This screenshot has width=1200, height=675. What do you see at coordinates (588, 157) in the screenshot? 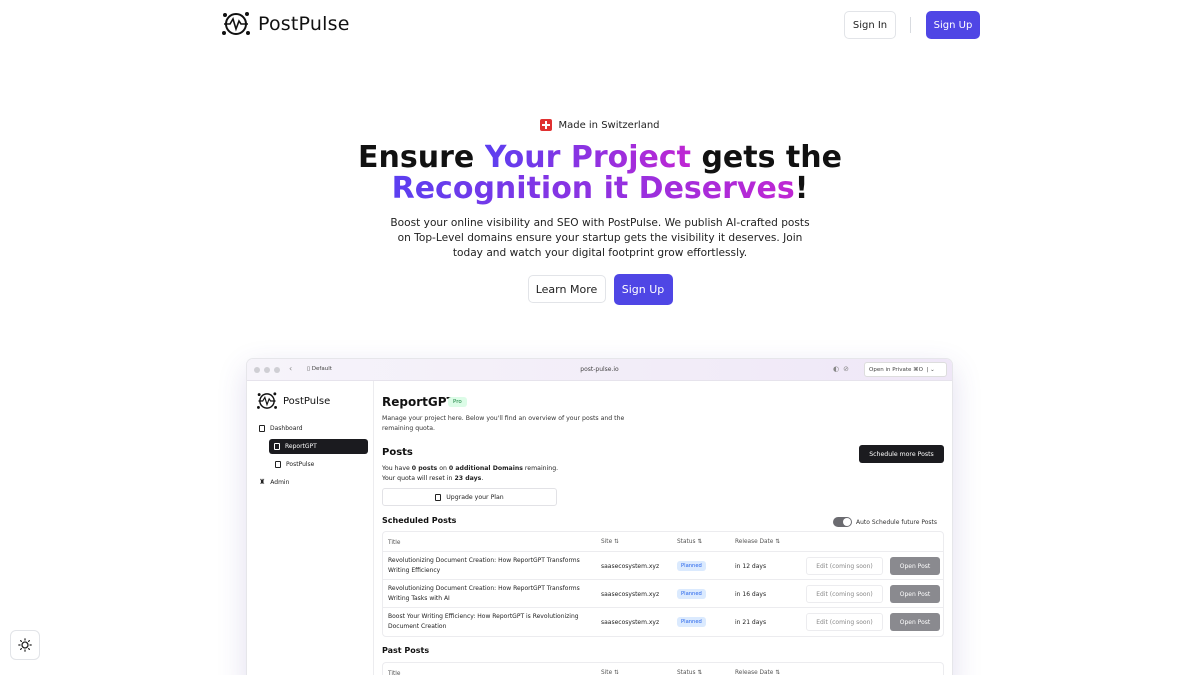
I see `title-highlight: Your Project` at bounding box center [588, 157].